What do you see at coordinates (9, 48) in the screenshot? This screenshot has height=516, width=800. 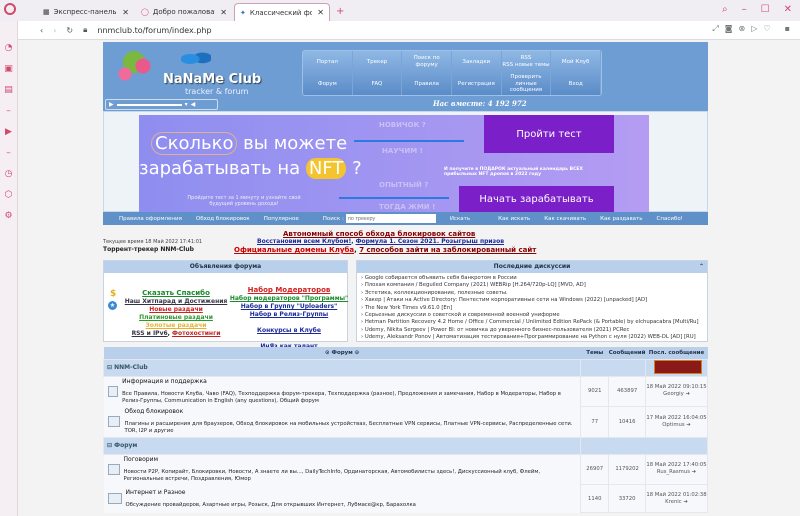 I see `speed-dial-icon: ◔` at bounding box center [9, 48].